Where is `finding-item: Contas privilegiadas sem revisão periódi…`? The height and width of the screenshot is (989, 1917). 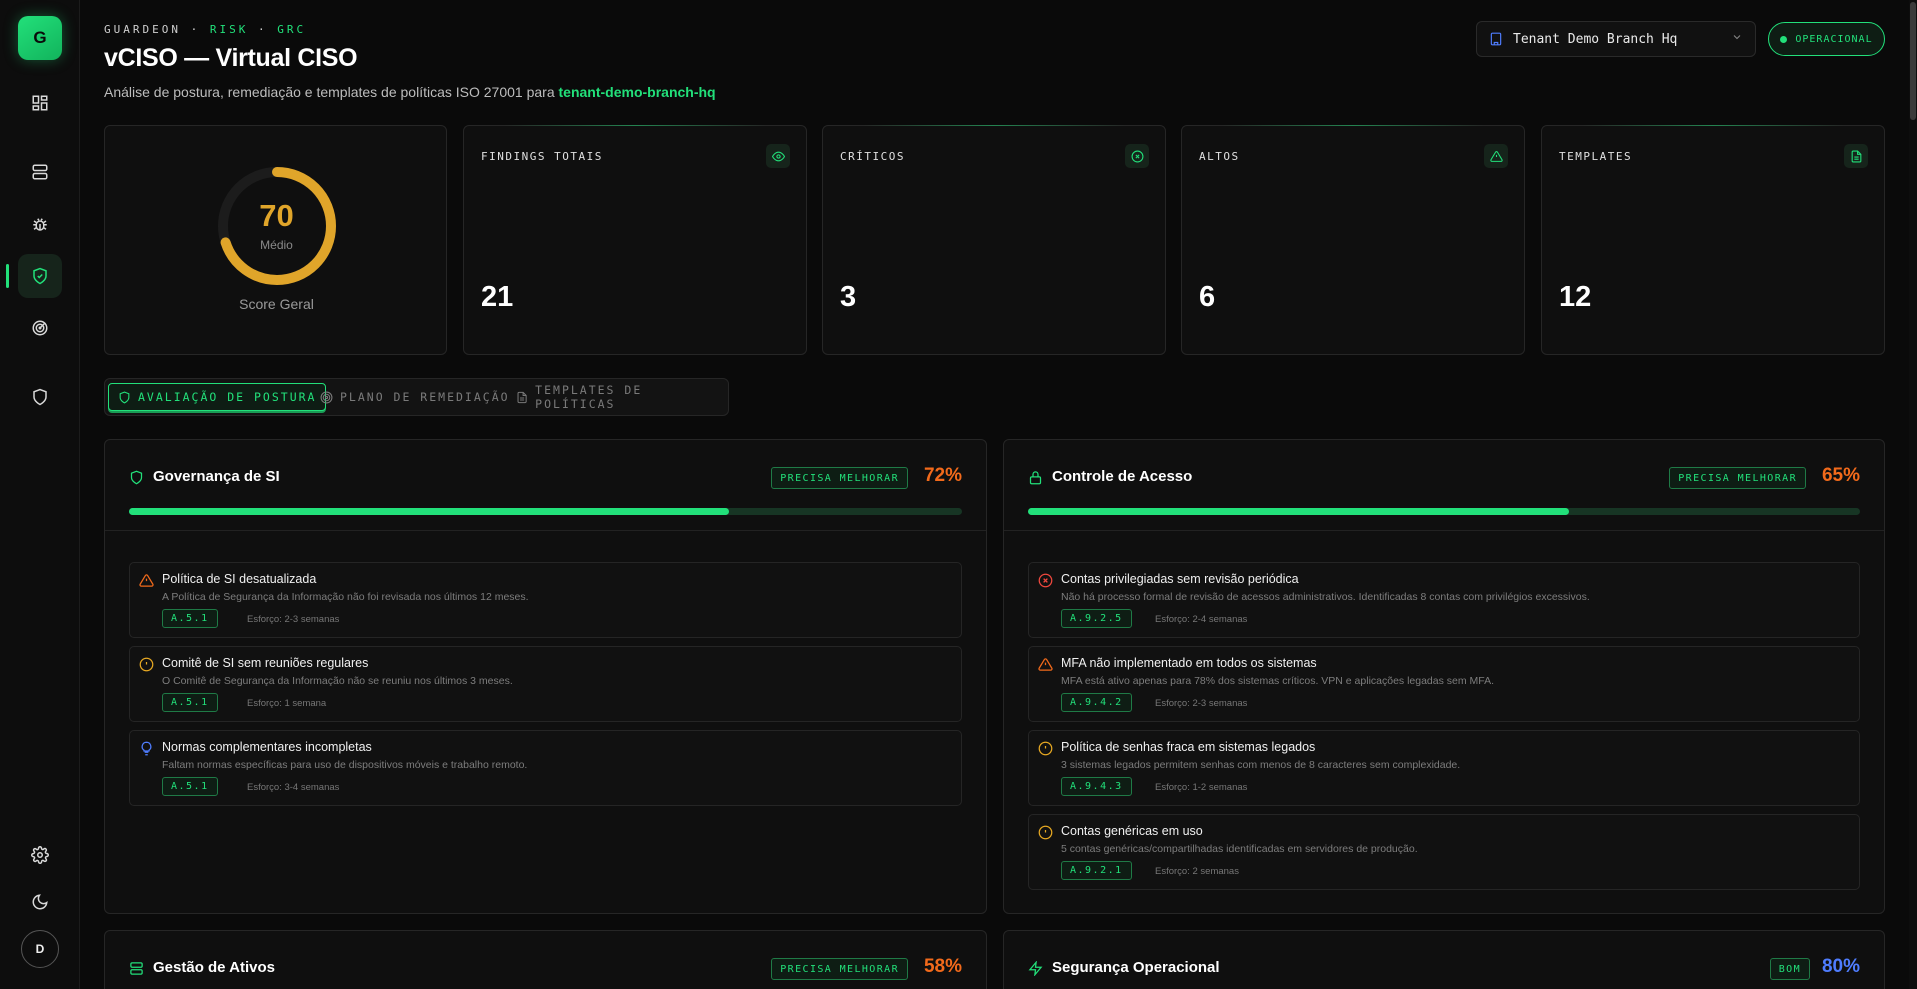 finding-item: Contas privilegiadas sem revisão periódi… is located at coordinates (1444, 600).